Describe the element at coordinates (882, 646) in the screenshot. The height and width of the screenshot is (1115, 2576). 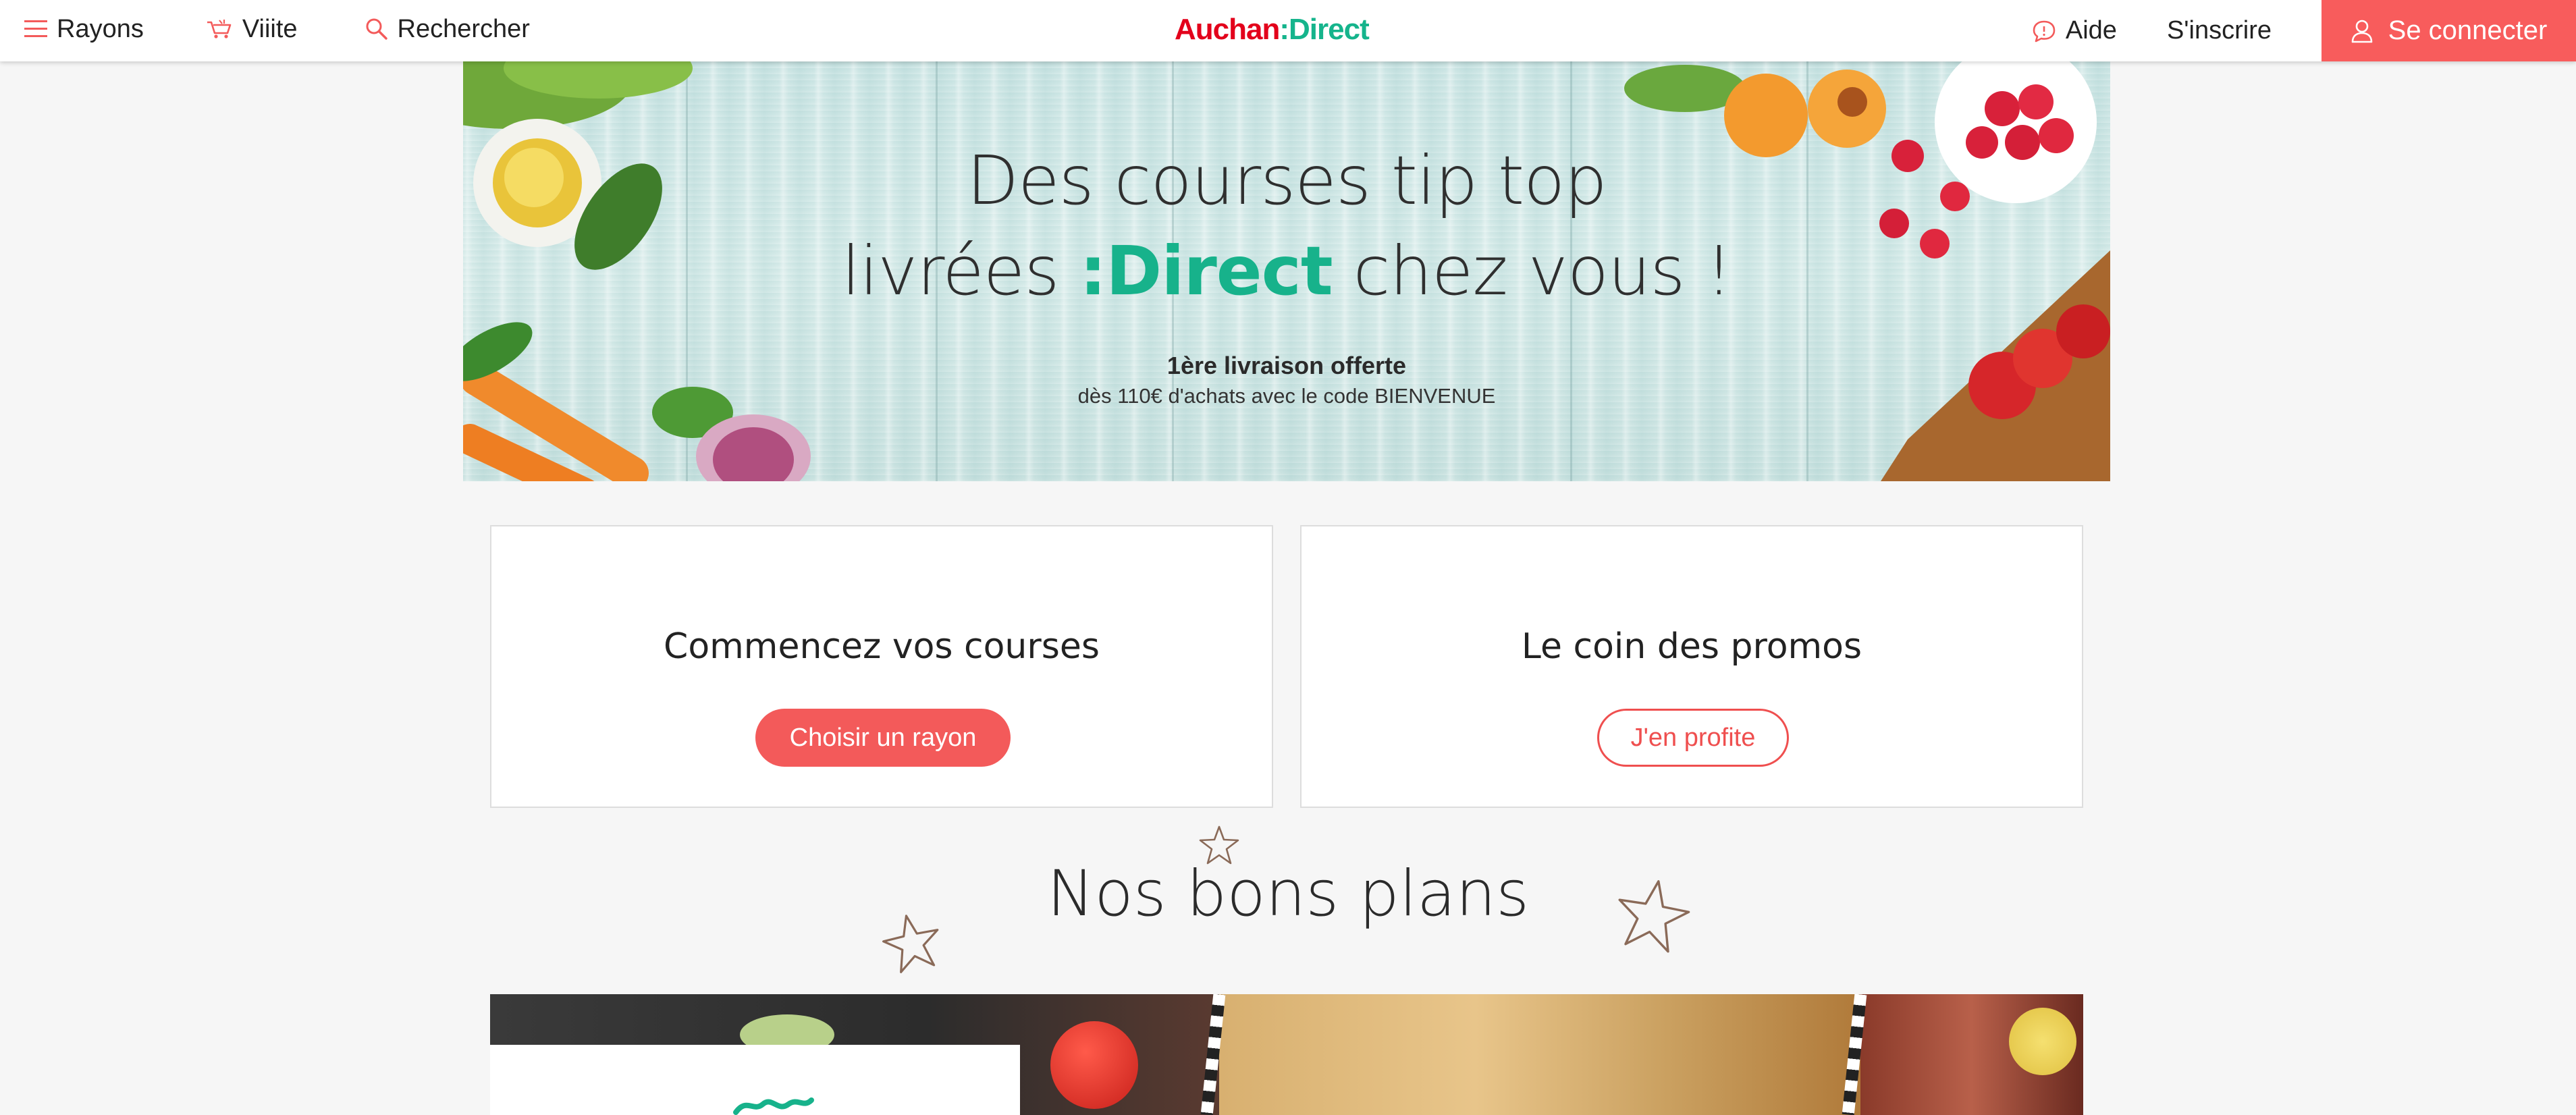
I see `start-shopping-title: Commencez vos courses` at that location.